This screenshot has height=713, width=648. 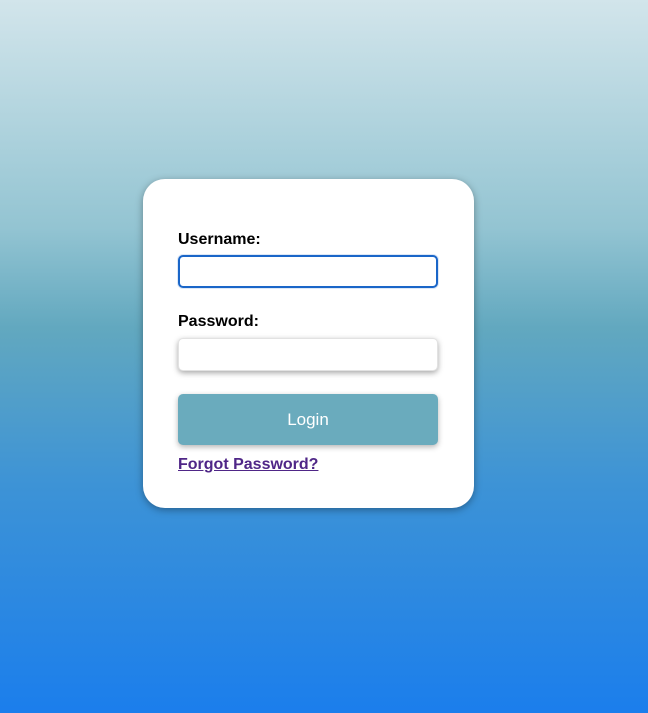 I want to click on password-label: Password:, so click(x=218, y=321).